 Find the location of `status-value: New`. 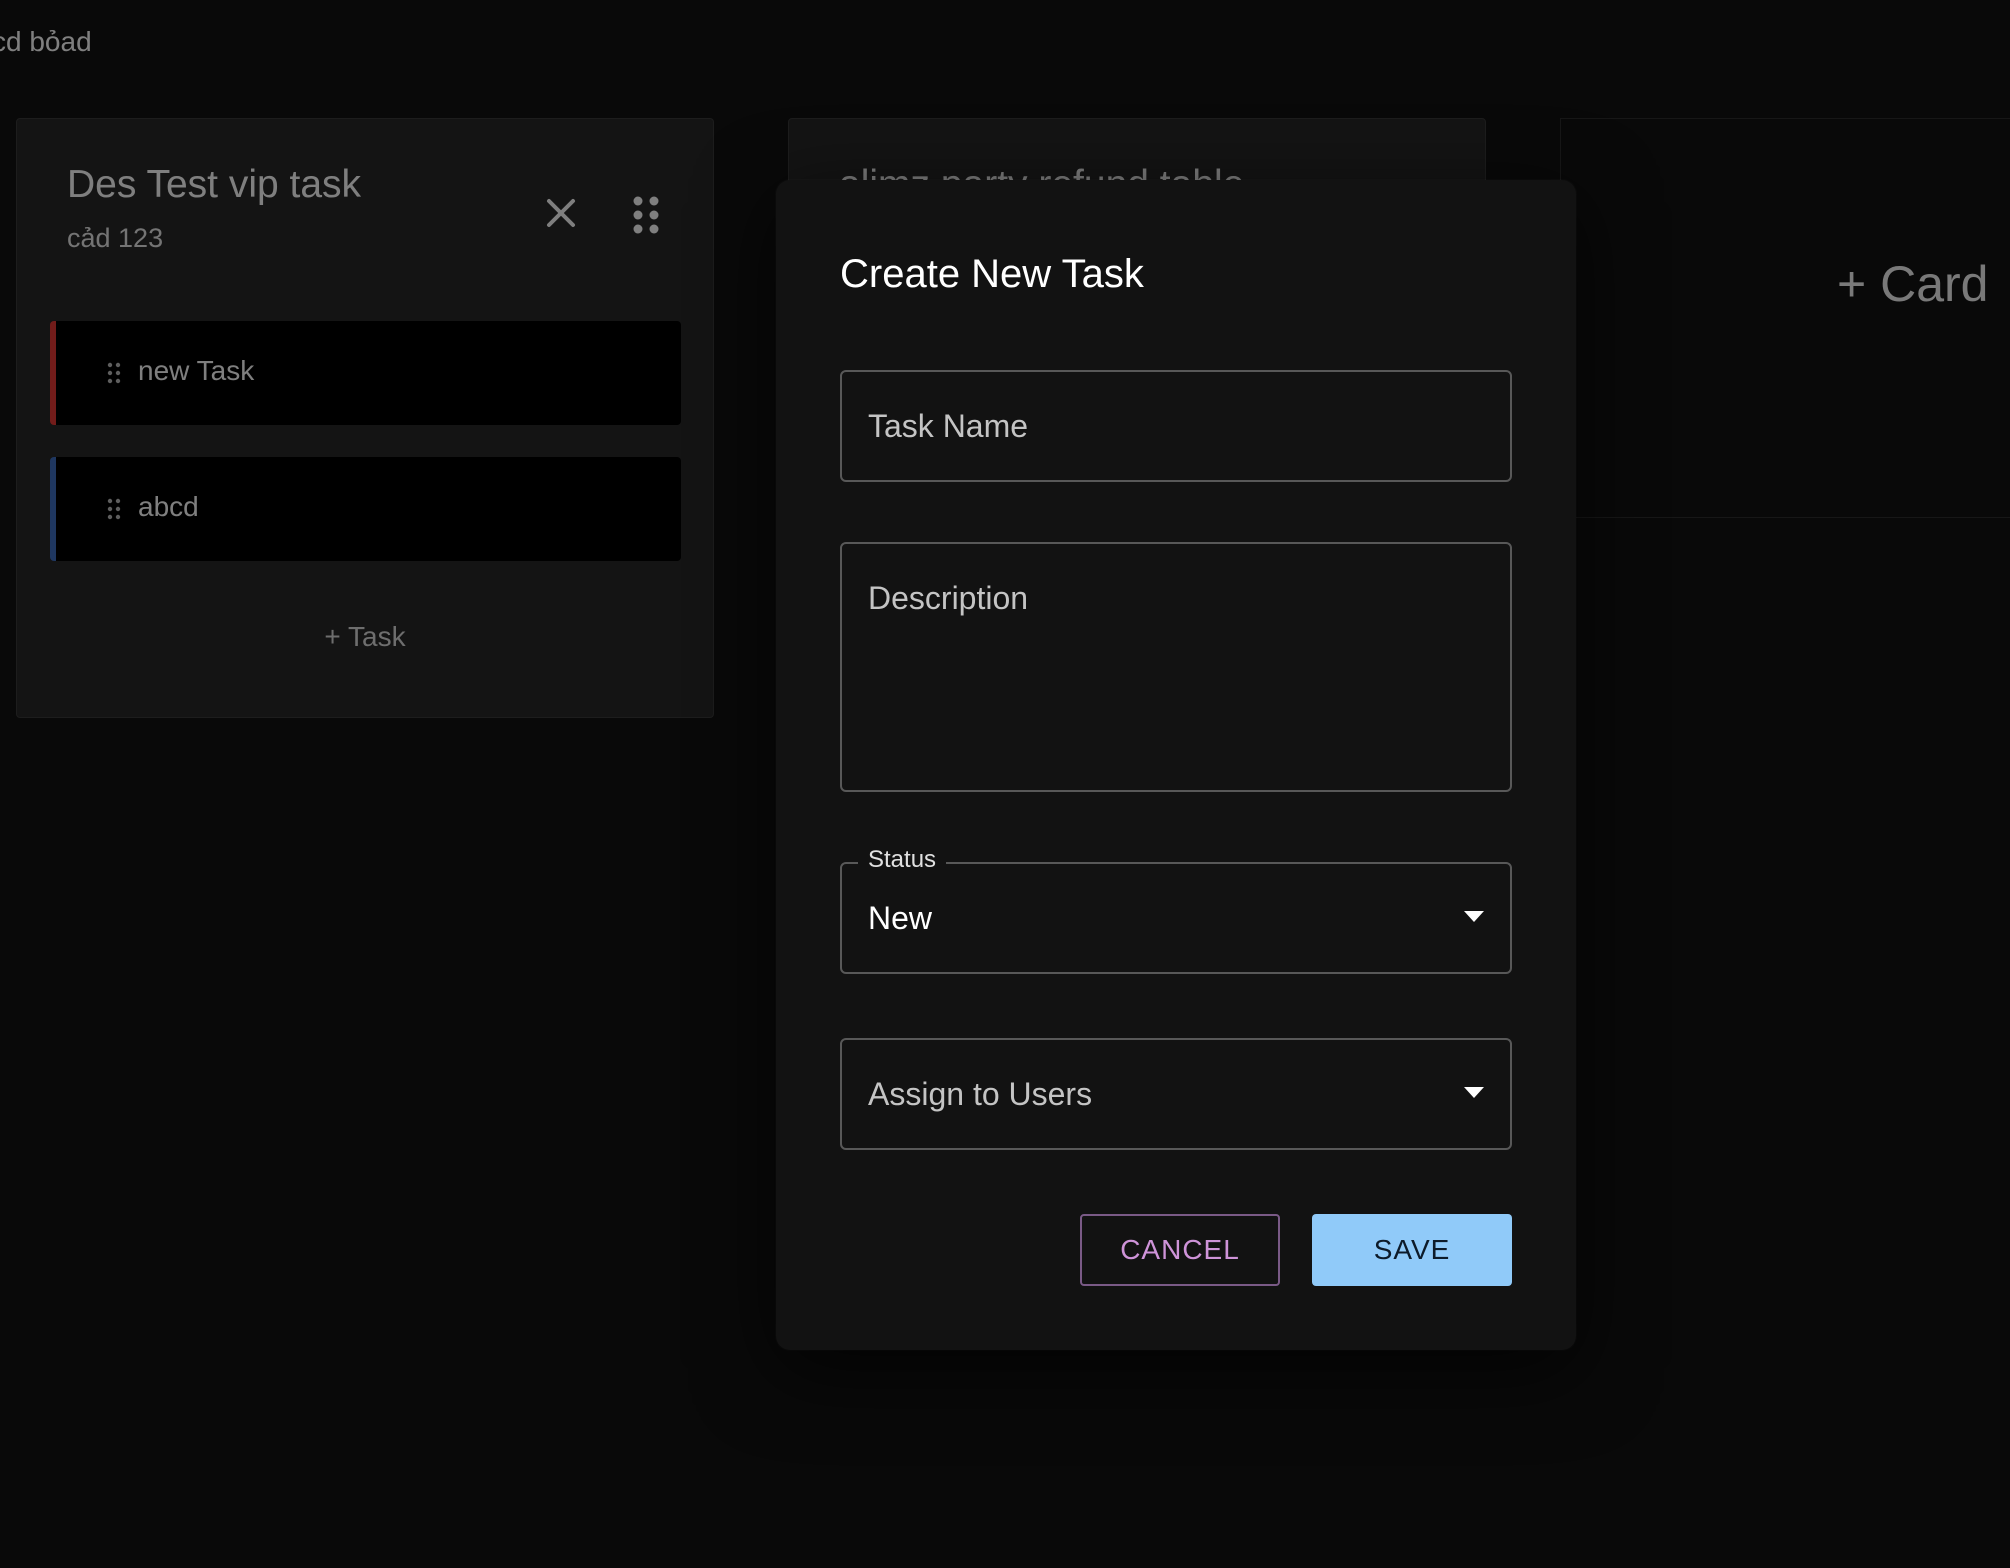

status-value: New is located at coordinates (900, 918).